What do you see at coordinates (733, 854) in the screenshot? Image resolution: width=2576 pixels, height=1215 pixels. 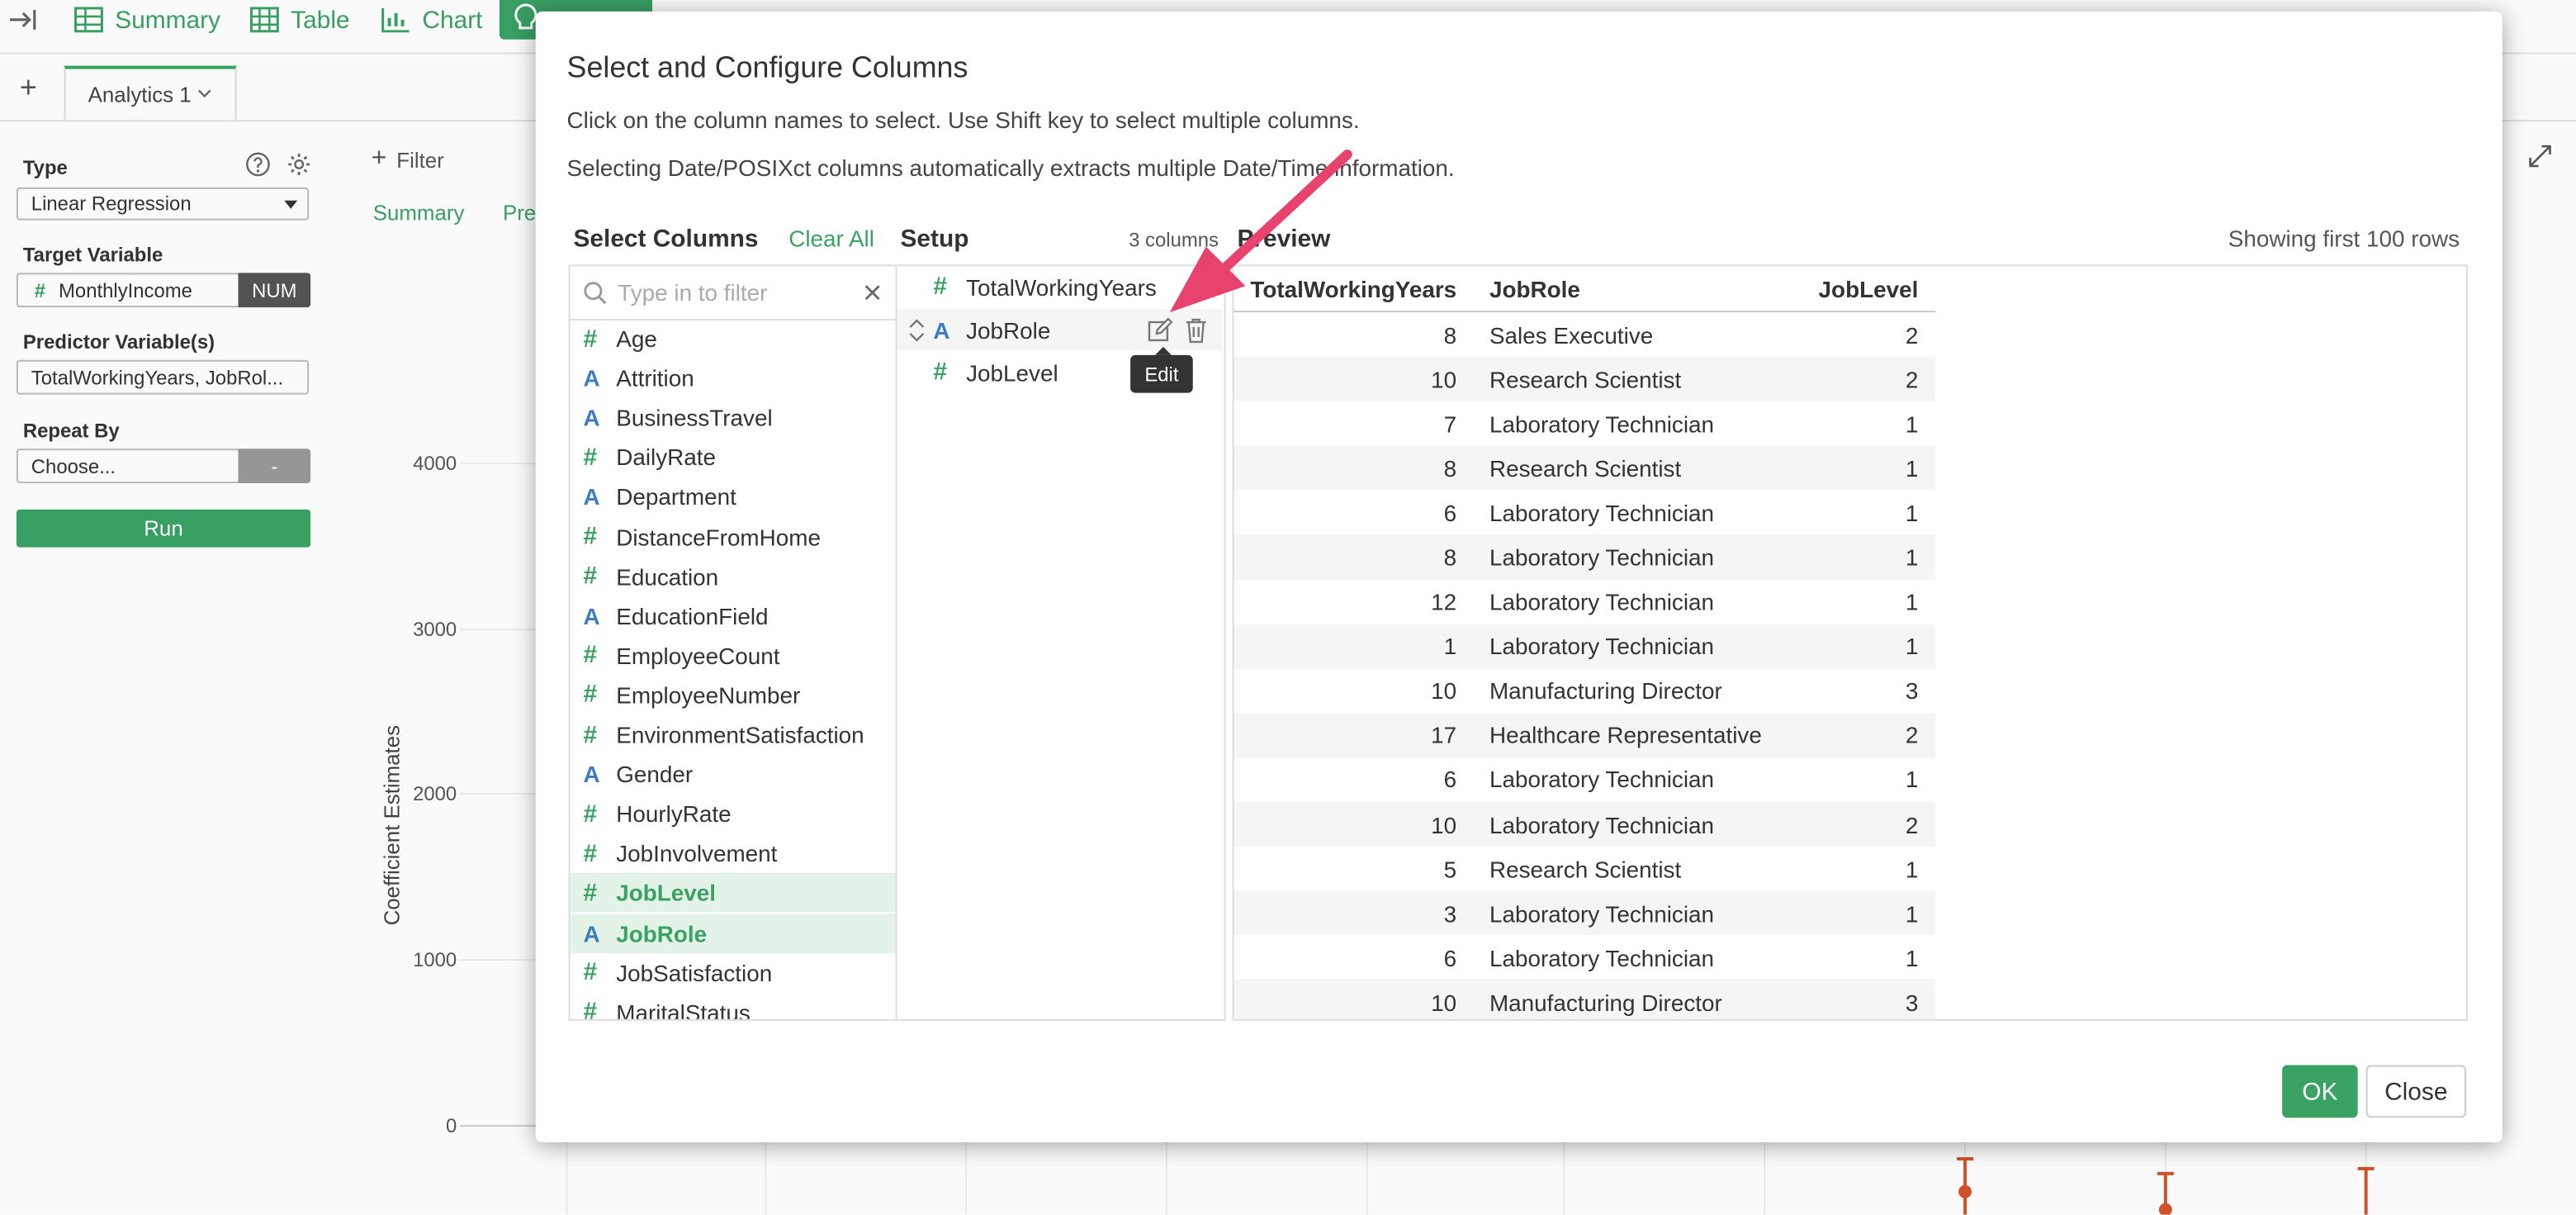 I see `column-list-item: # JobInvolvement` at bounding box center [733, 854].